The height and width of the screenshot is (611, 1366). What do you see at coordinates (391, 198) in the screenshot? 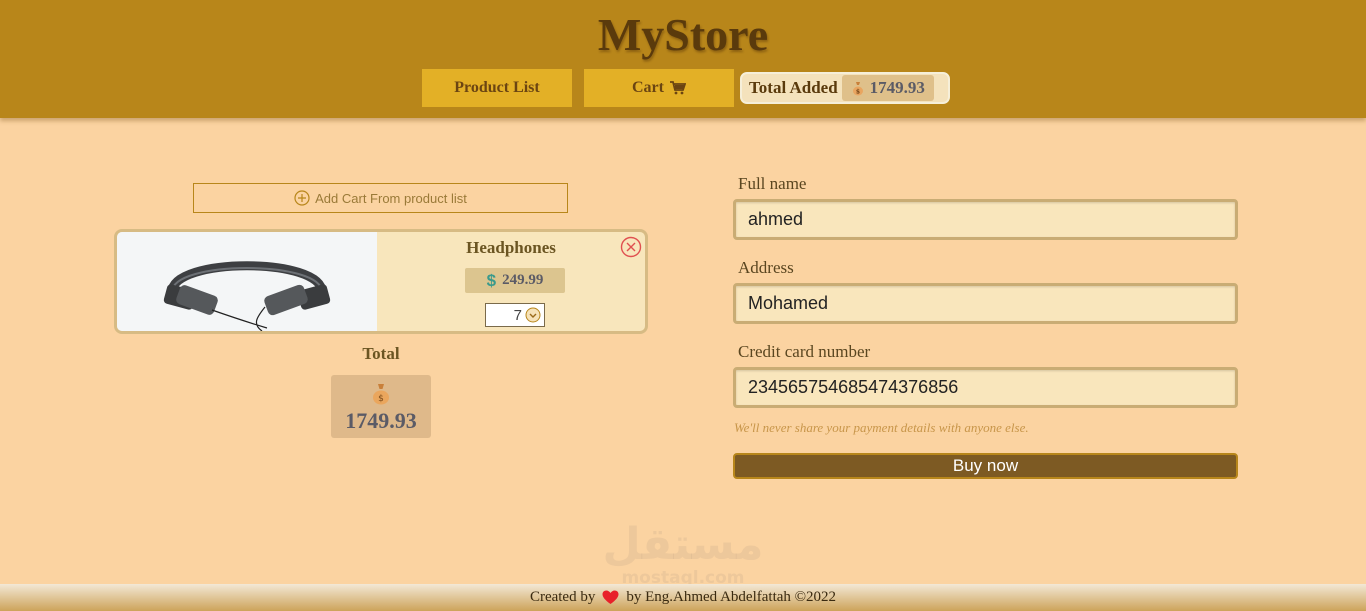
I see `add-cart-label: Add Cart From product list` at bounding box center [391, 198].